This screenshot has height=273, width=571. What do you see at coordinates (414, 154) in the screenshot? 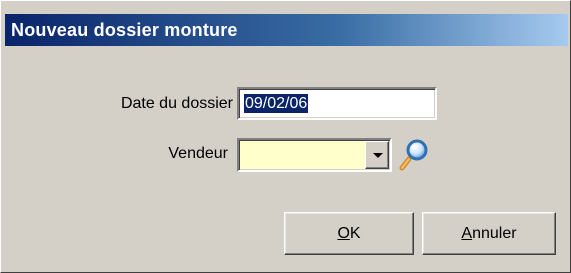
I see `magnifier-icon` at bounding box center [414, 154].